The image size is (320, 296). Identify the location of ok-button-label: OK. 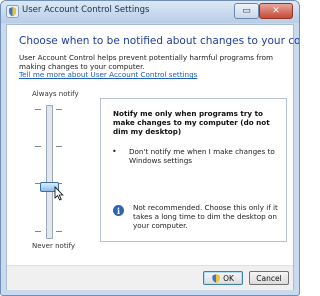
(228, 278).